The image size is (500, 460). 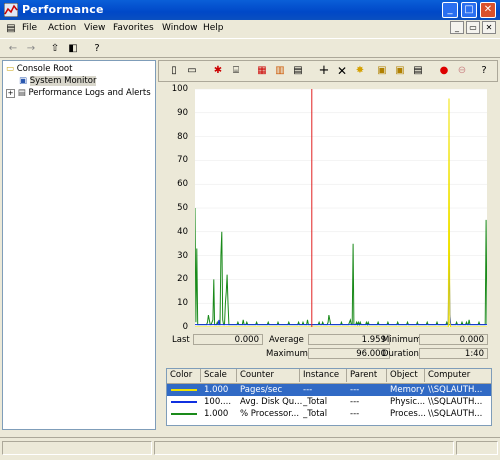 What do you see at coordinates (62, 28) in the screenshot?
I see `menu-action: Action` at bounding box center [62, 28].